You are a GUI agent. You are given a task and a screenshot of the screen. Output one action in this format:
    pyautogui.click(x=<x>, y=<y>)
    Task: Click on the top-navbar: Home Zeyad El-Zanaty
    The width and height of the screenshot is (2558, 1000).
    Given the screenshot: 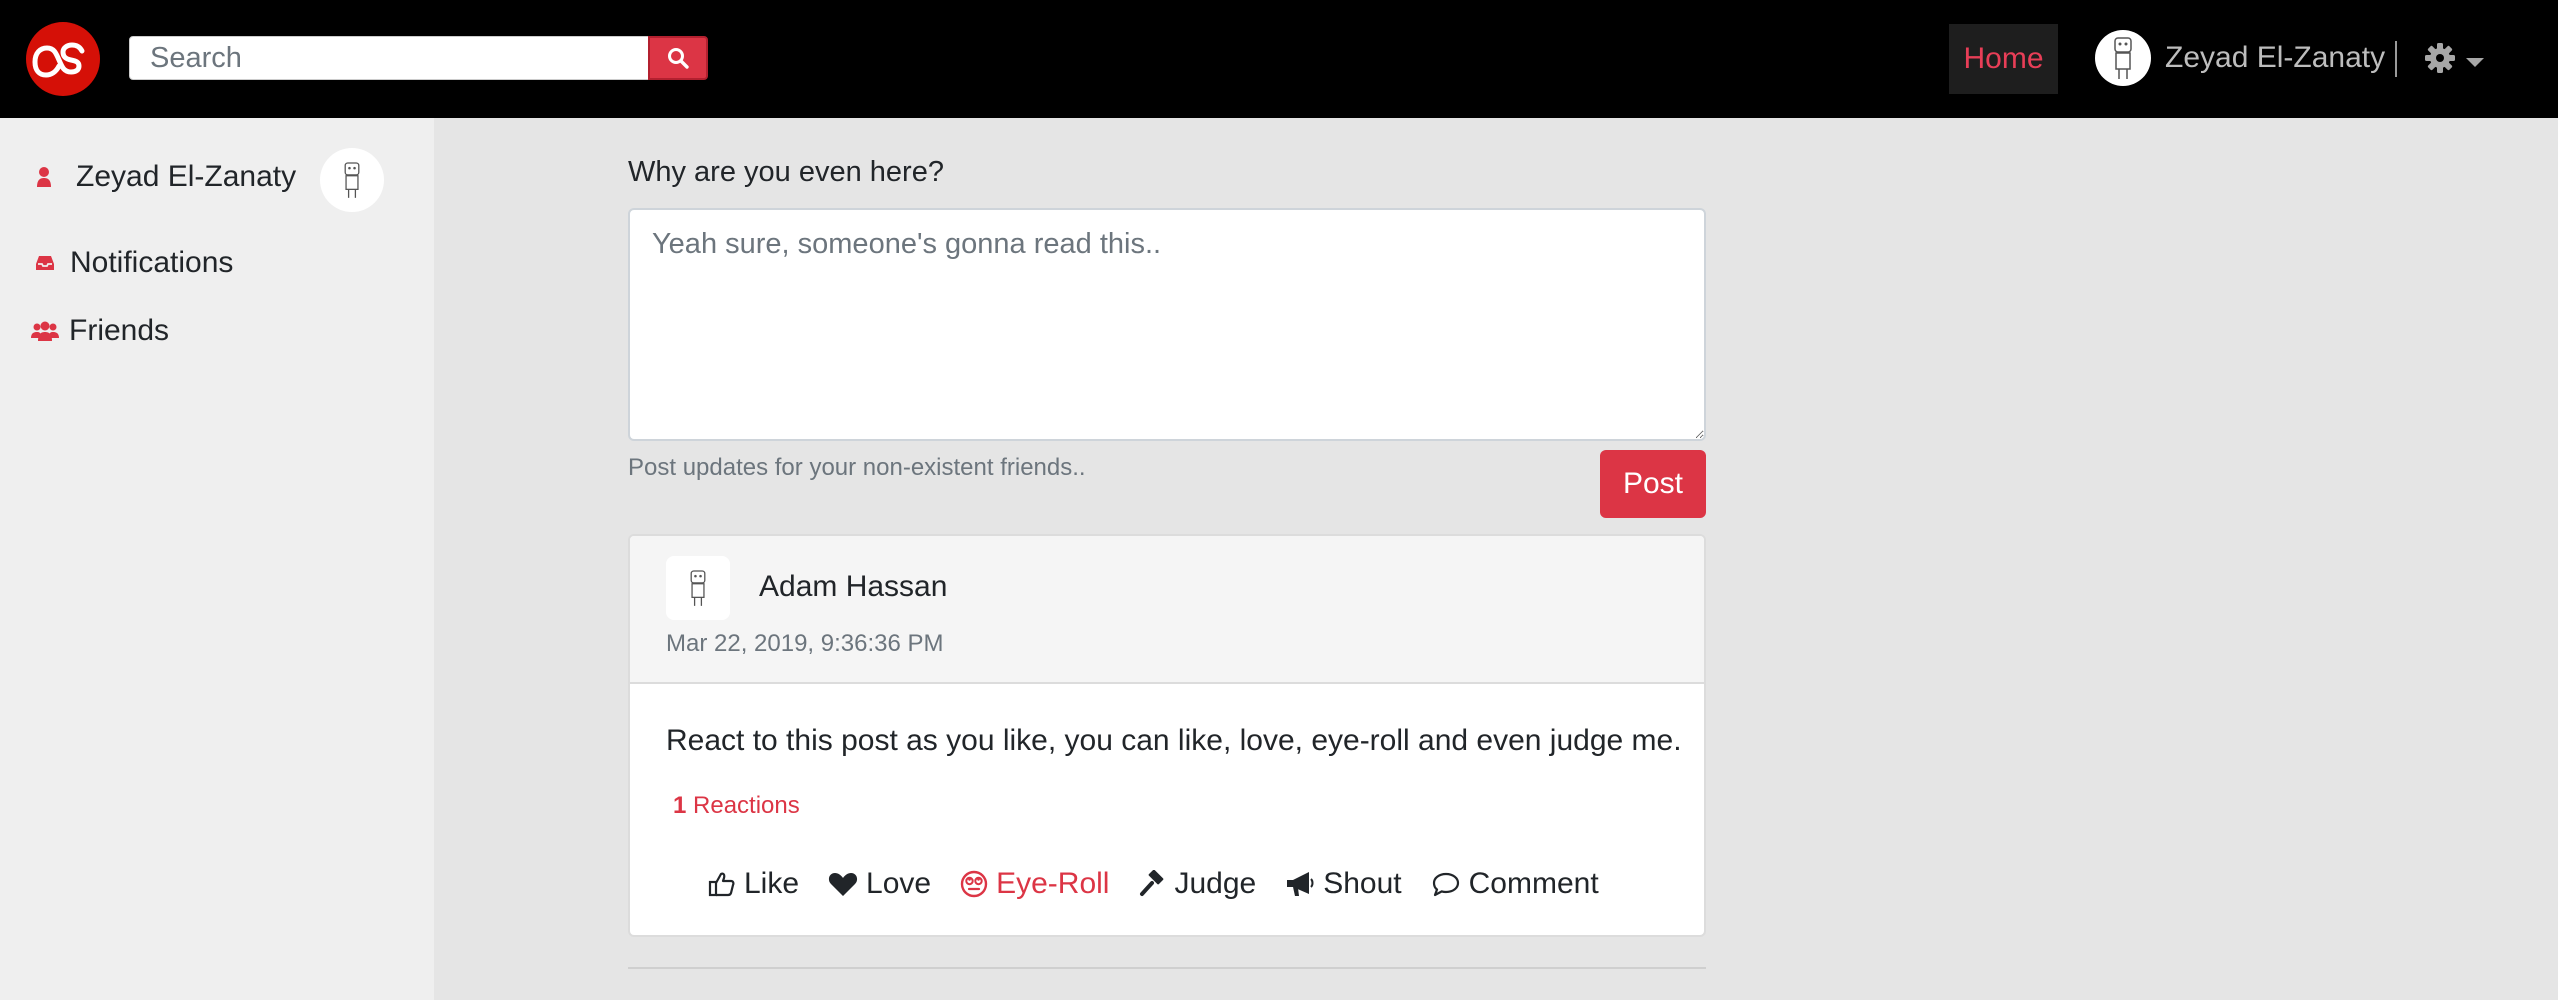 What is the action you would take?
    pyautogui.click(x=1279, y=59)
    